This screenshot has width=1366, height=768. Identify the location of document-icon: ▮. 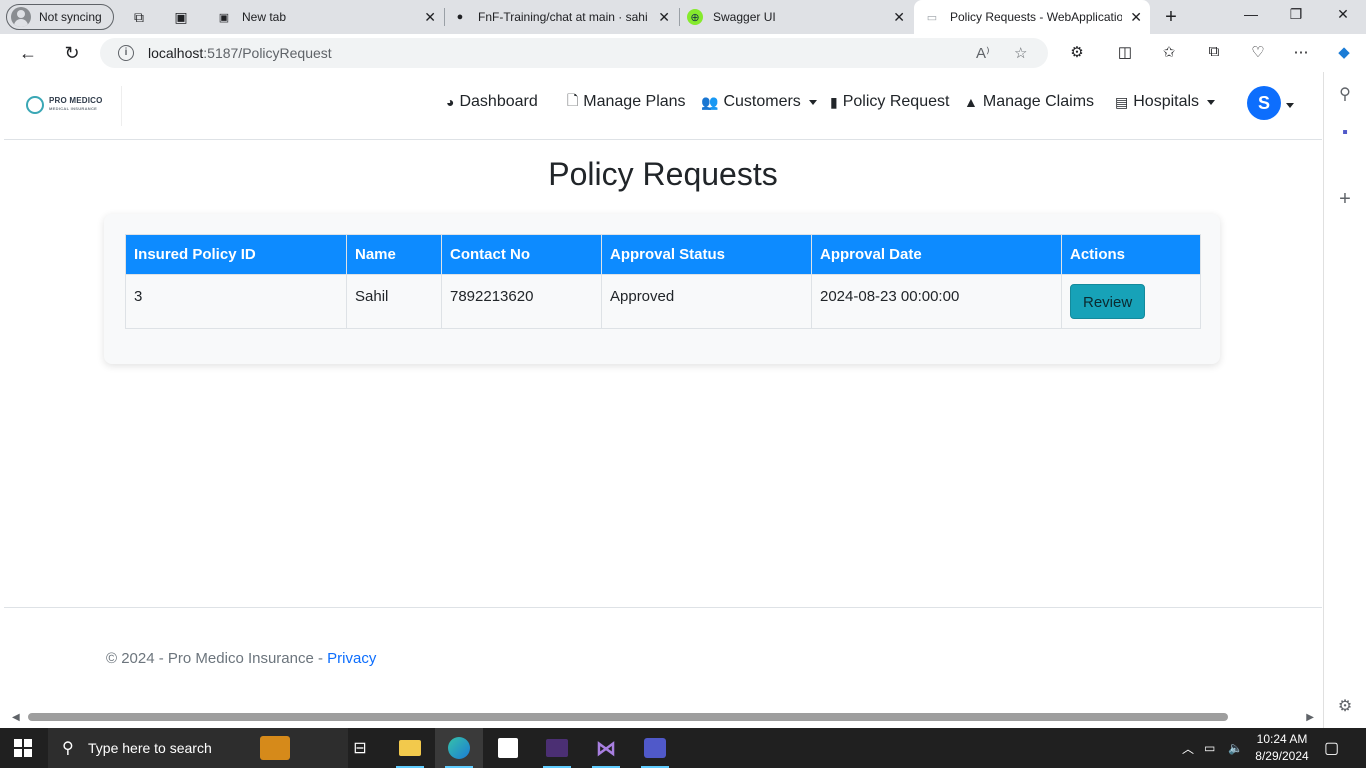
(834, 101).